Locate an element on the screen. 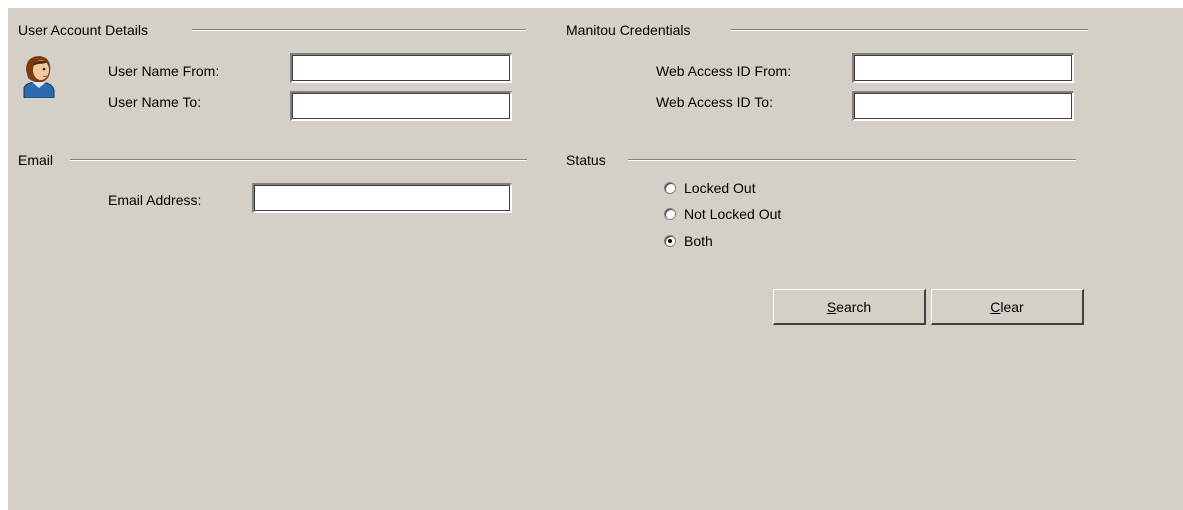 This screenshot has width=1183, height=510. clear-button: Clear is located at coordinates (1007, 307).